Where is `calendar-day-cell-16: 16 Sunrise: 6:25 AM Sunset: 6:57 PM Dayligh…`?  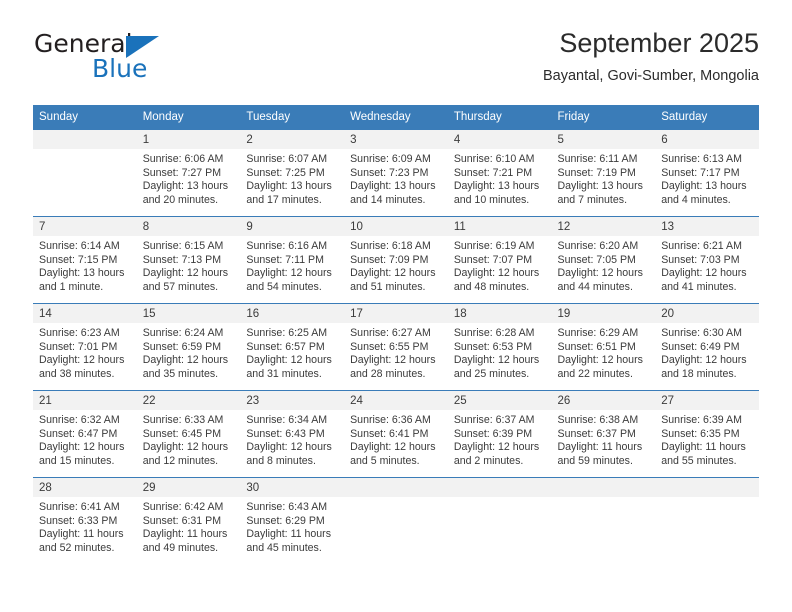
calendar-day-cell-16: 16 Sunrise: 6:25 AM Sunset: 6:57 PM Dayligh… is located at coordinates (292, 347).